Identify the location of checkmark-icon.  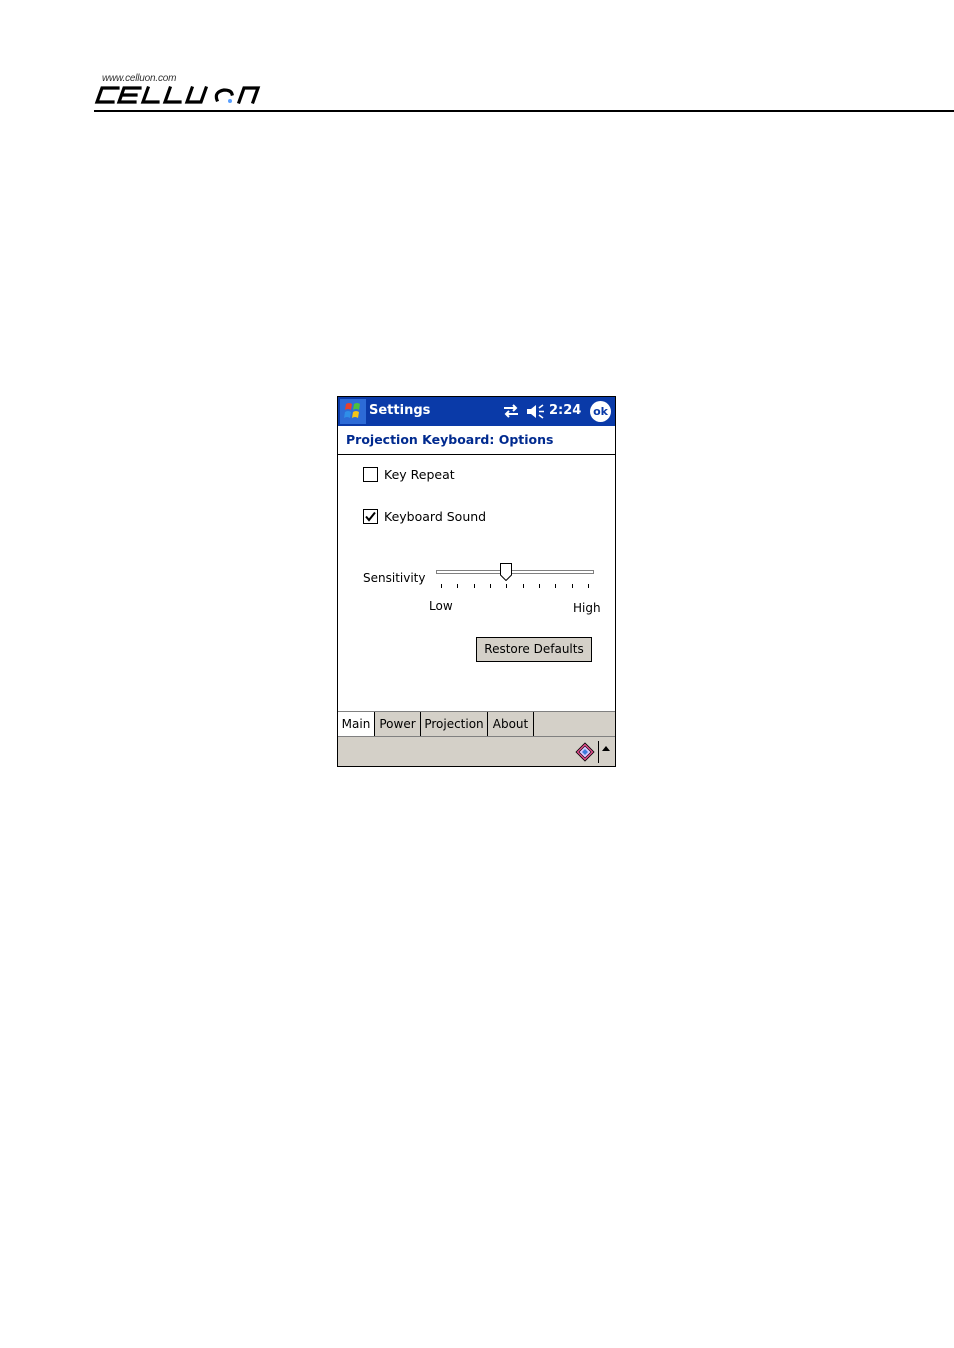
(370, 516).